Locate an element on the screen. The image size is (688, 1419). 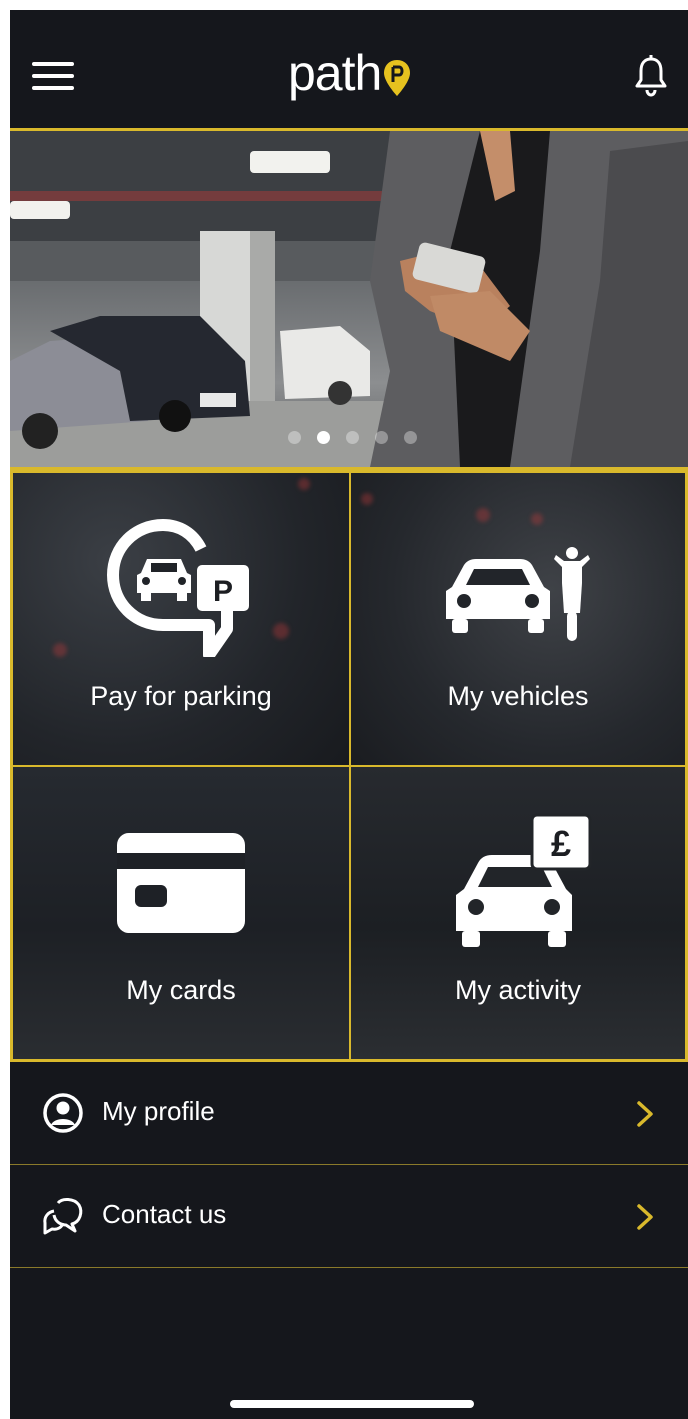
hamburger-menu-button is located at coordinates (54, 77).